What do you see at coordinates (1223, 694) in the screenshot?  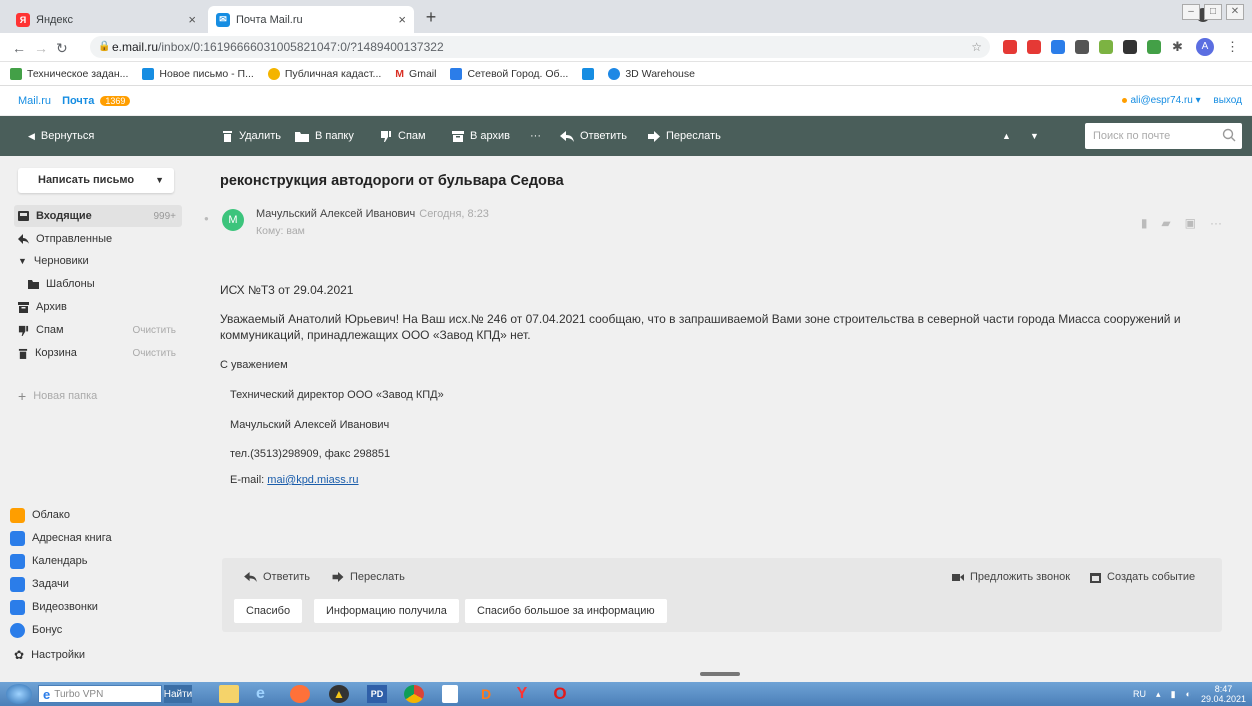 I see `clock: 8:47 29.04.2021` at bounding box center [1223, 694].